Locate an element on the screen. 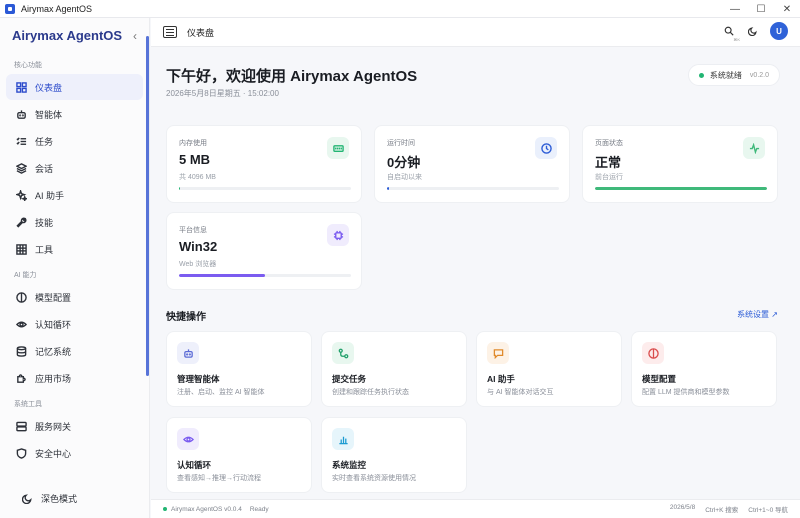 The width and height of the screenshot is (800, 518). layers-icon is located at coordinates (21, 168).